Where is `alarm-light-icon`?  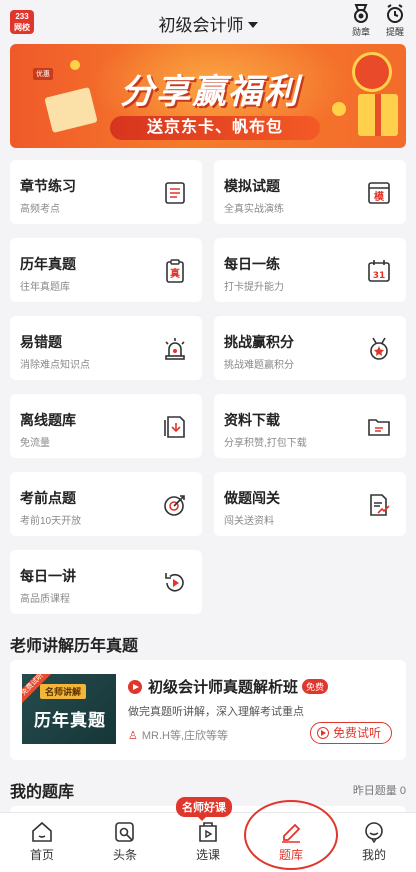
alarm-light-icon is located at coordinates (175, 349).